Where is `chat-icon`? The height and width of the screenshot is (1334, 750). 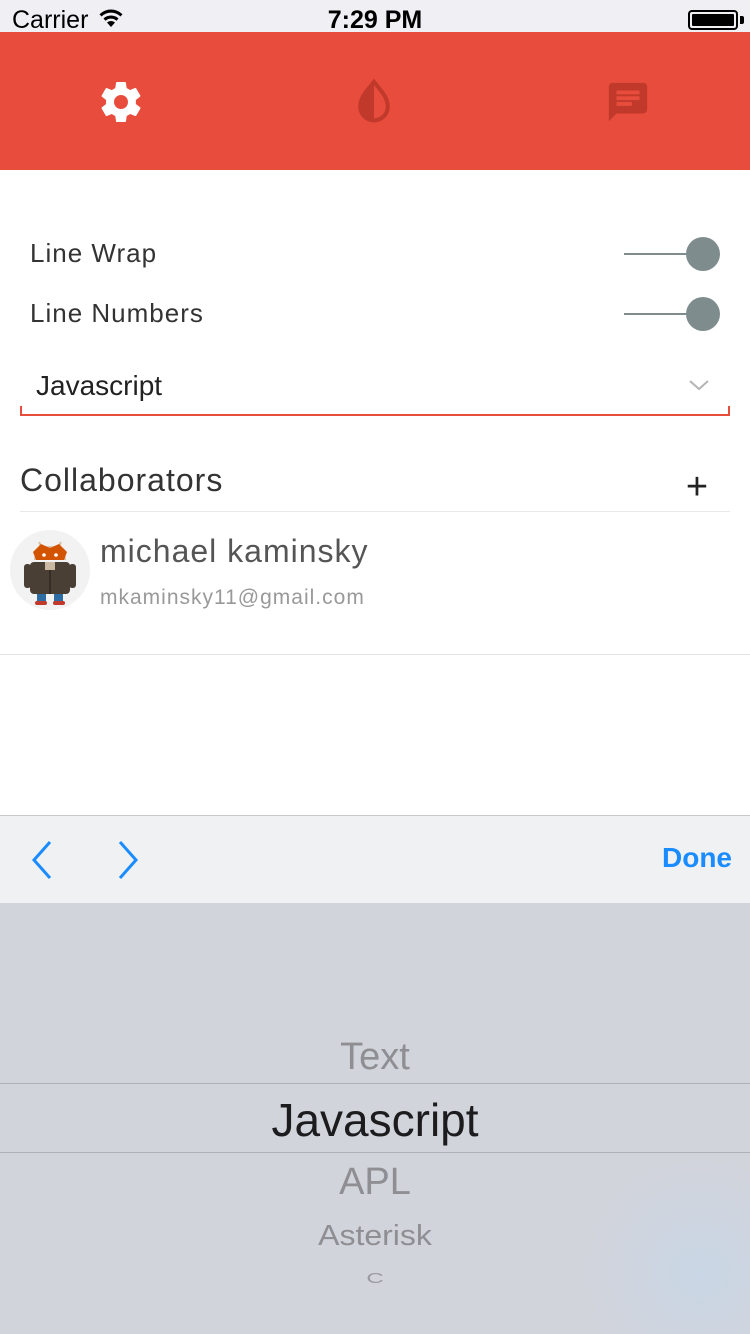
chat-icon is located at coordinates (628, 102).